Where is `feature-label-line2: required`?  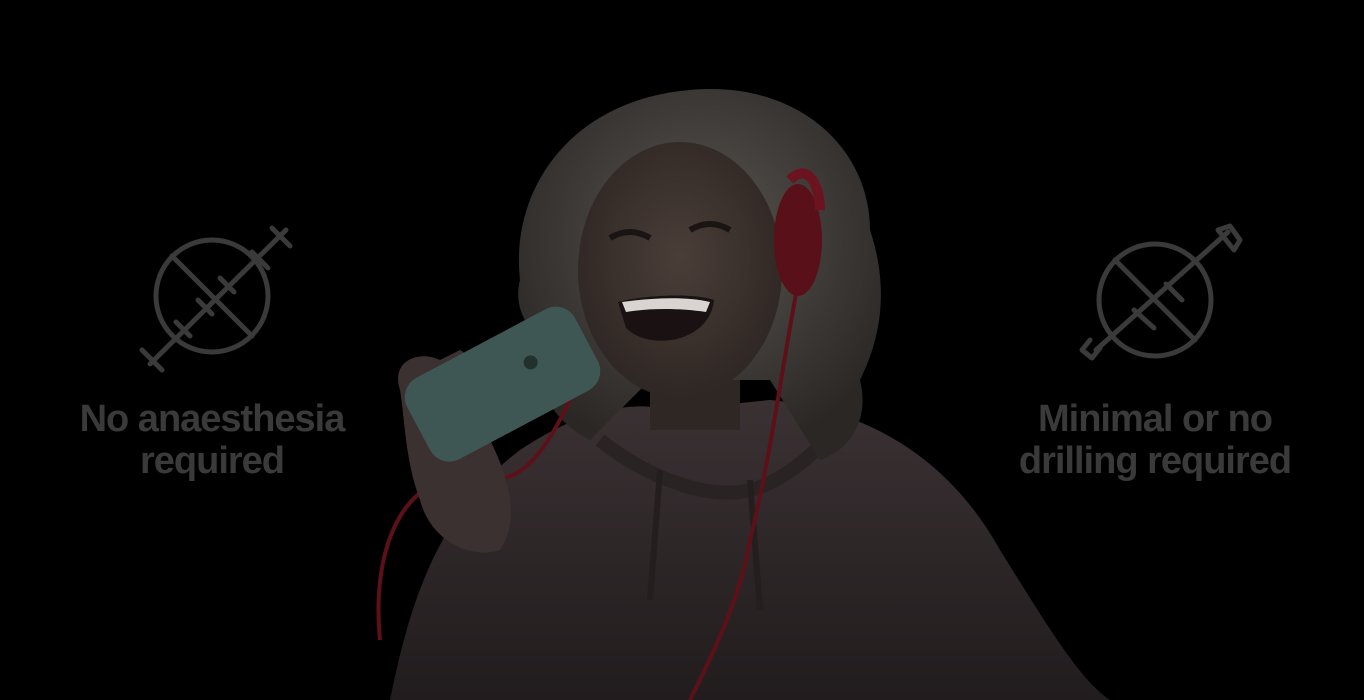
feature-label-line2: required is located at coordinates (212, 461).